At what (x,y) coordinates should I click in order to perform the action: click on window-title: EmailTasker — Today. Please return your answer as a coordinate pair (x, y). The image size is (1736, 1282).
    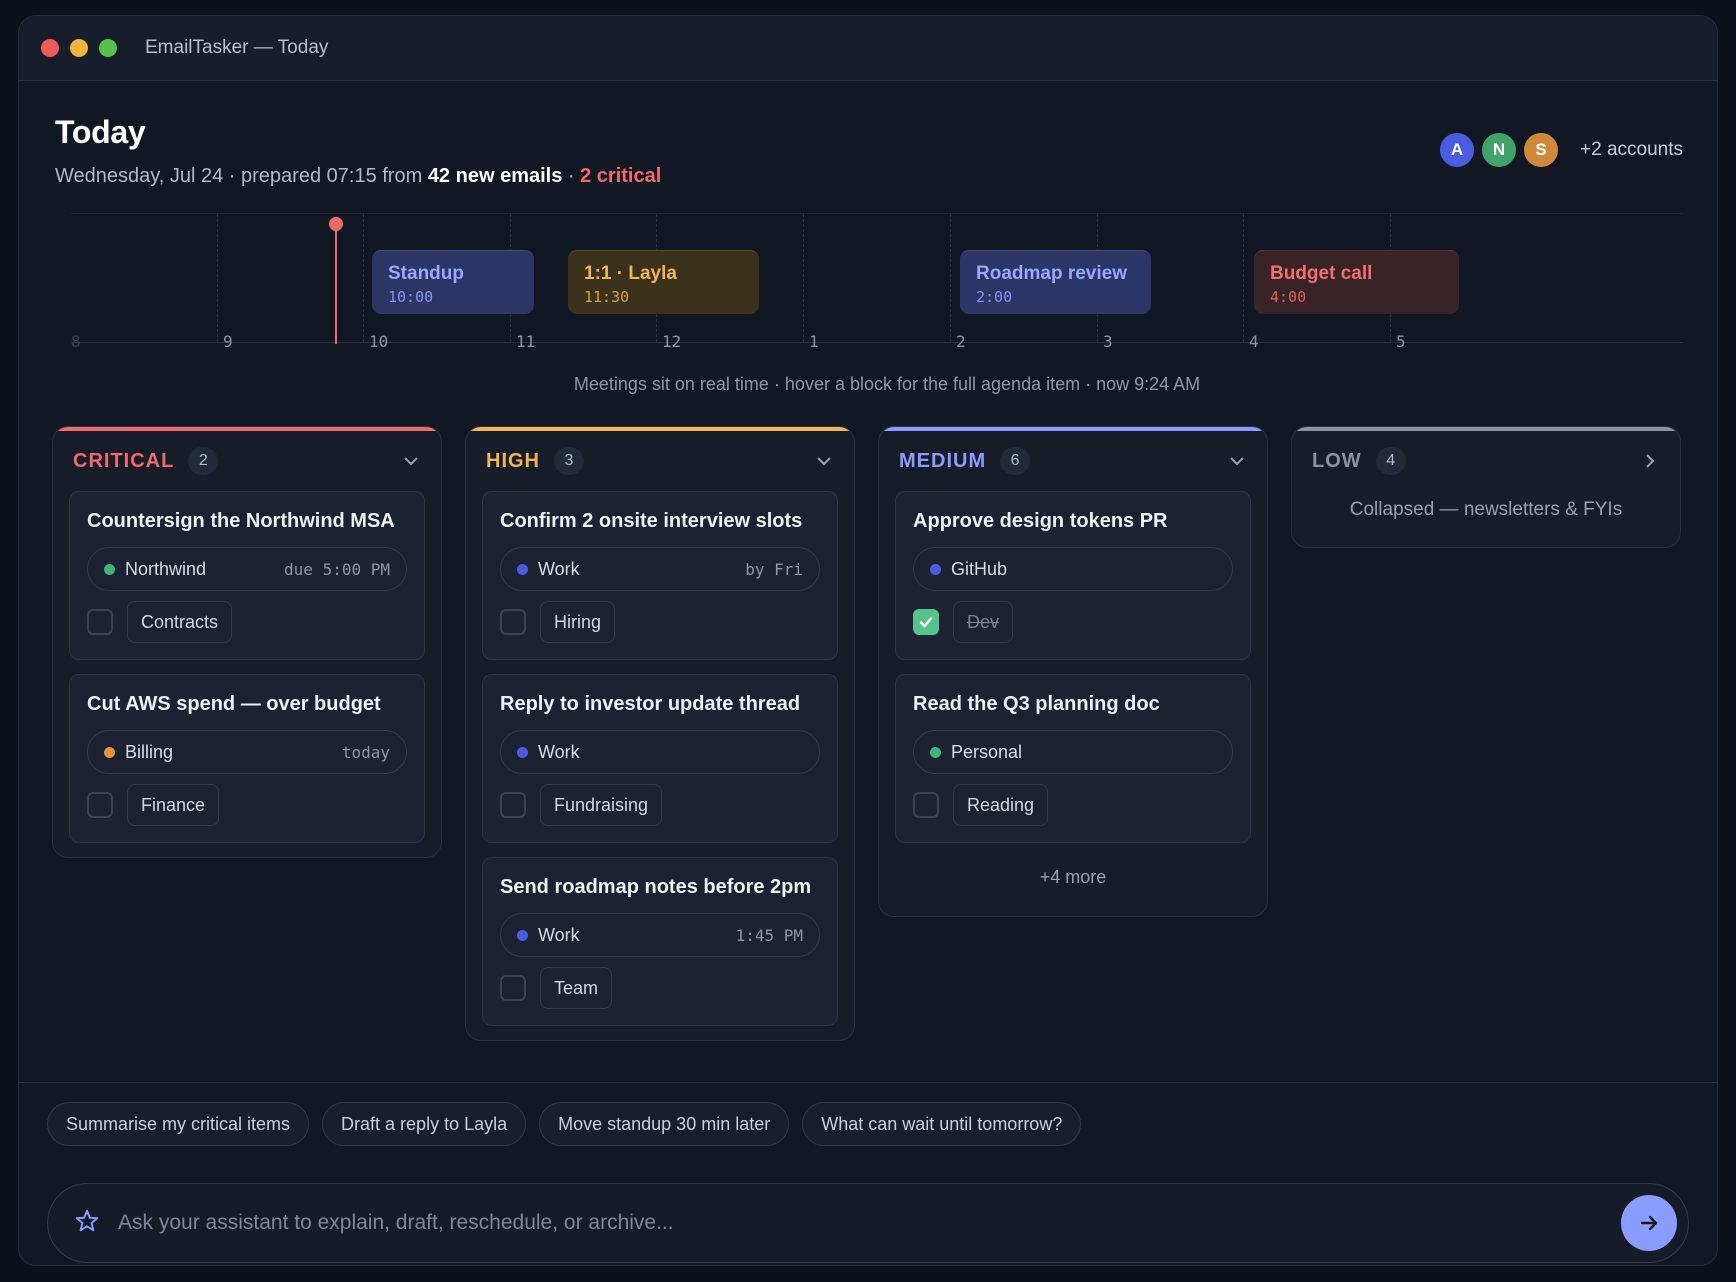
    Looking at the image, I should click on (237, 47).